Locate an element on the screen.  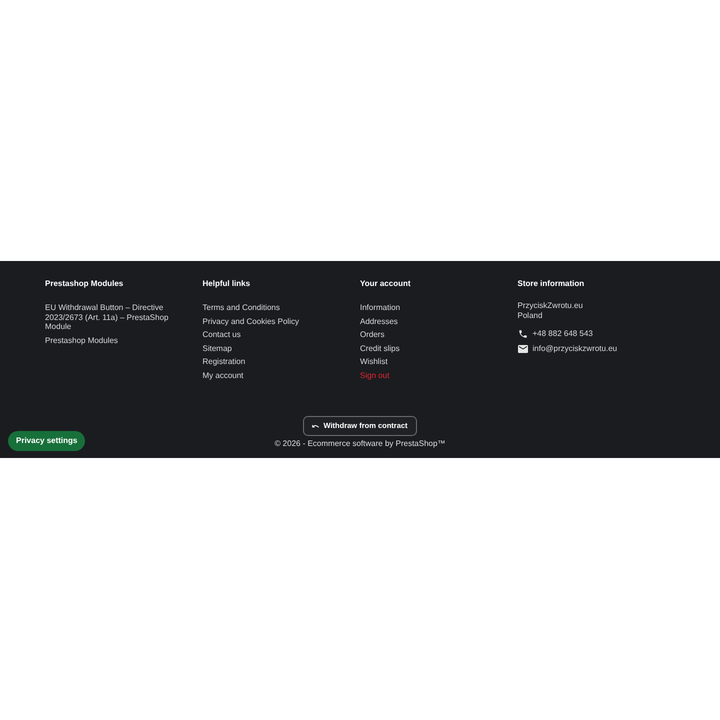
contact-text: info@przyciskzwrotu.eu is located at coordinates (575, 349).